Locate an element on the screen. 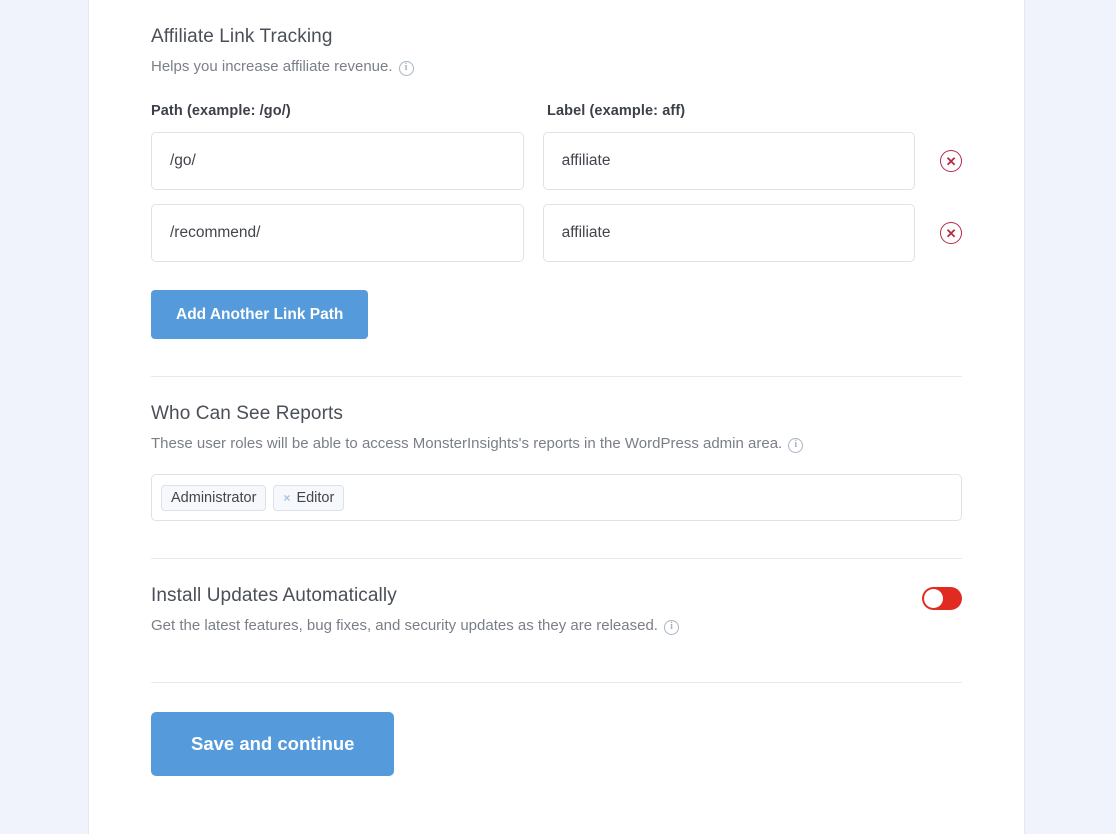 The height and width of the screenshot is (834, 1116). label-input-1: affiliate is located at coordinates (729, 233).